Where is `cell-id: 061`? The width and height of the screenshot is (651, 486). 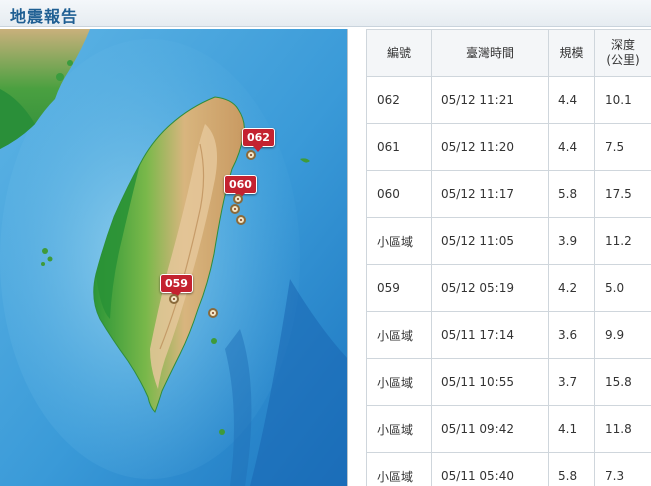
cell-id: 061 is located at coordinates (399, 147).